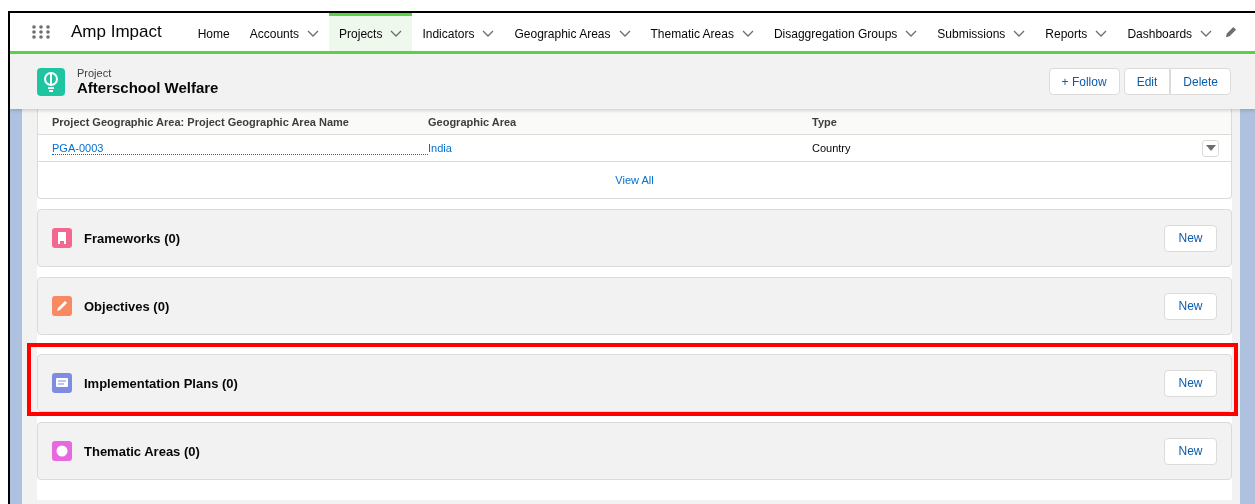 This screenshot has height=504, width=1255. What do you see at coordinates (1170, 32) in the screenshot?
I see `nav-tab: Dashboards` at bounding box center [1170, 32].